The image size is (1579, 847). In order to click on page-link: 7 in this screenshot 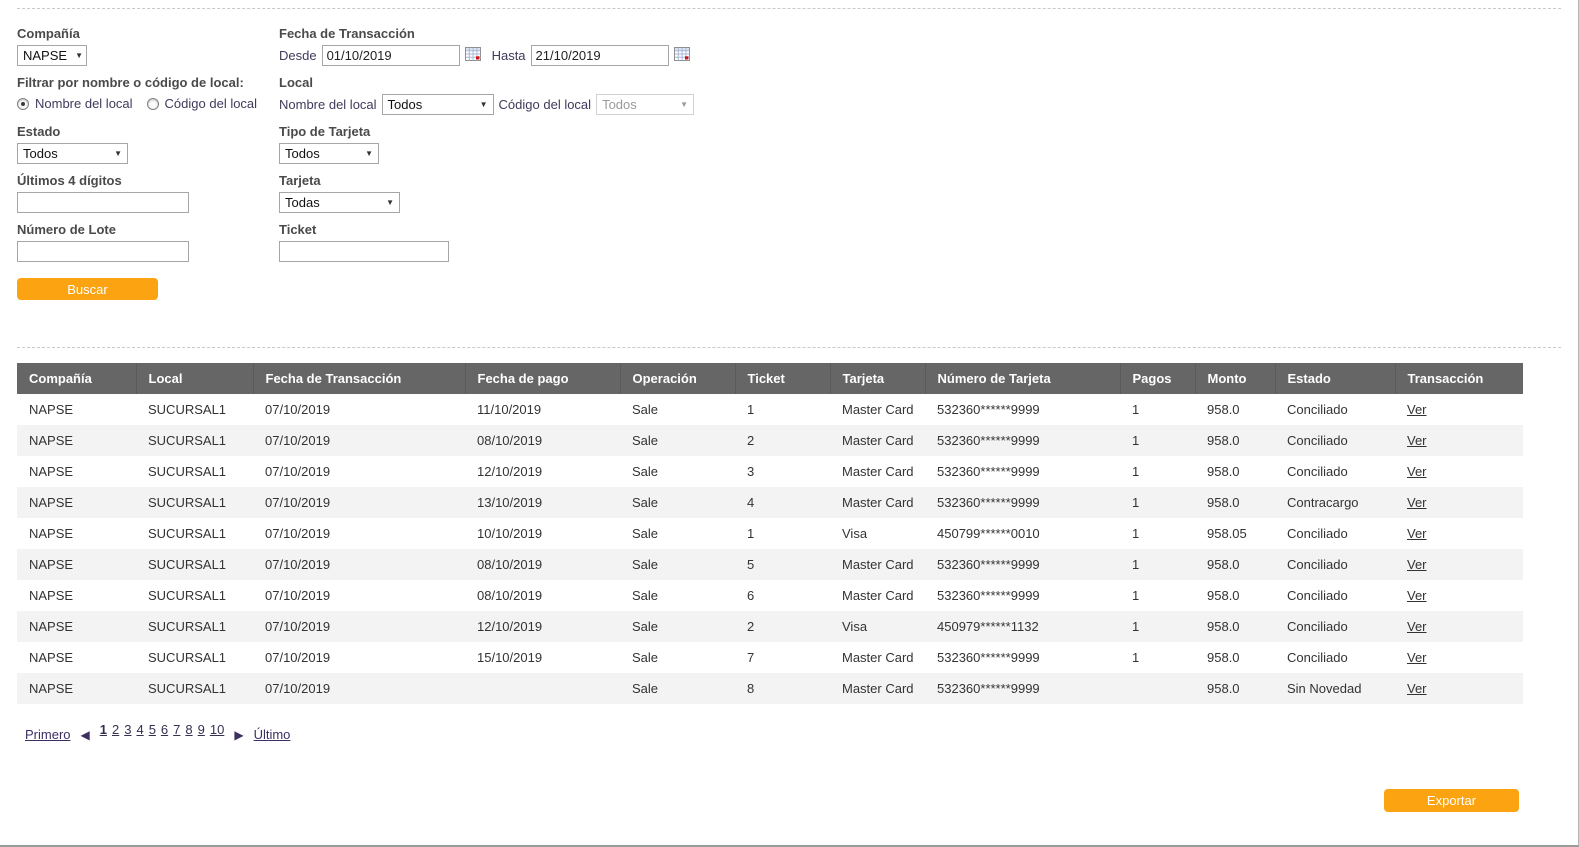, I will do `click(176, 729)`.